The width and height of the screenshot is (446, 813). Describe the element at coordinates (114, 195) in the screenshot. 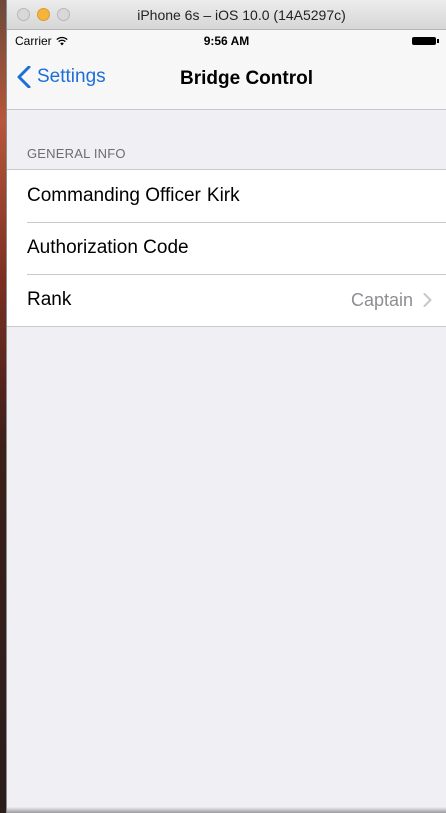

I see `commanding-officer-label: Commanding Officer` at that location.